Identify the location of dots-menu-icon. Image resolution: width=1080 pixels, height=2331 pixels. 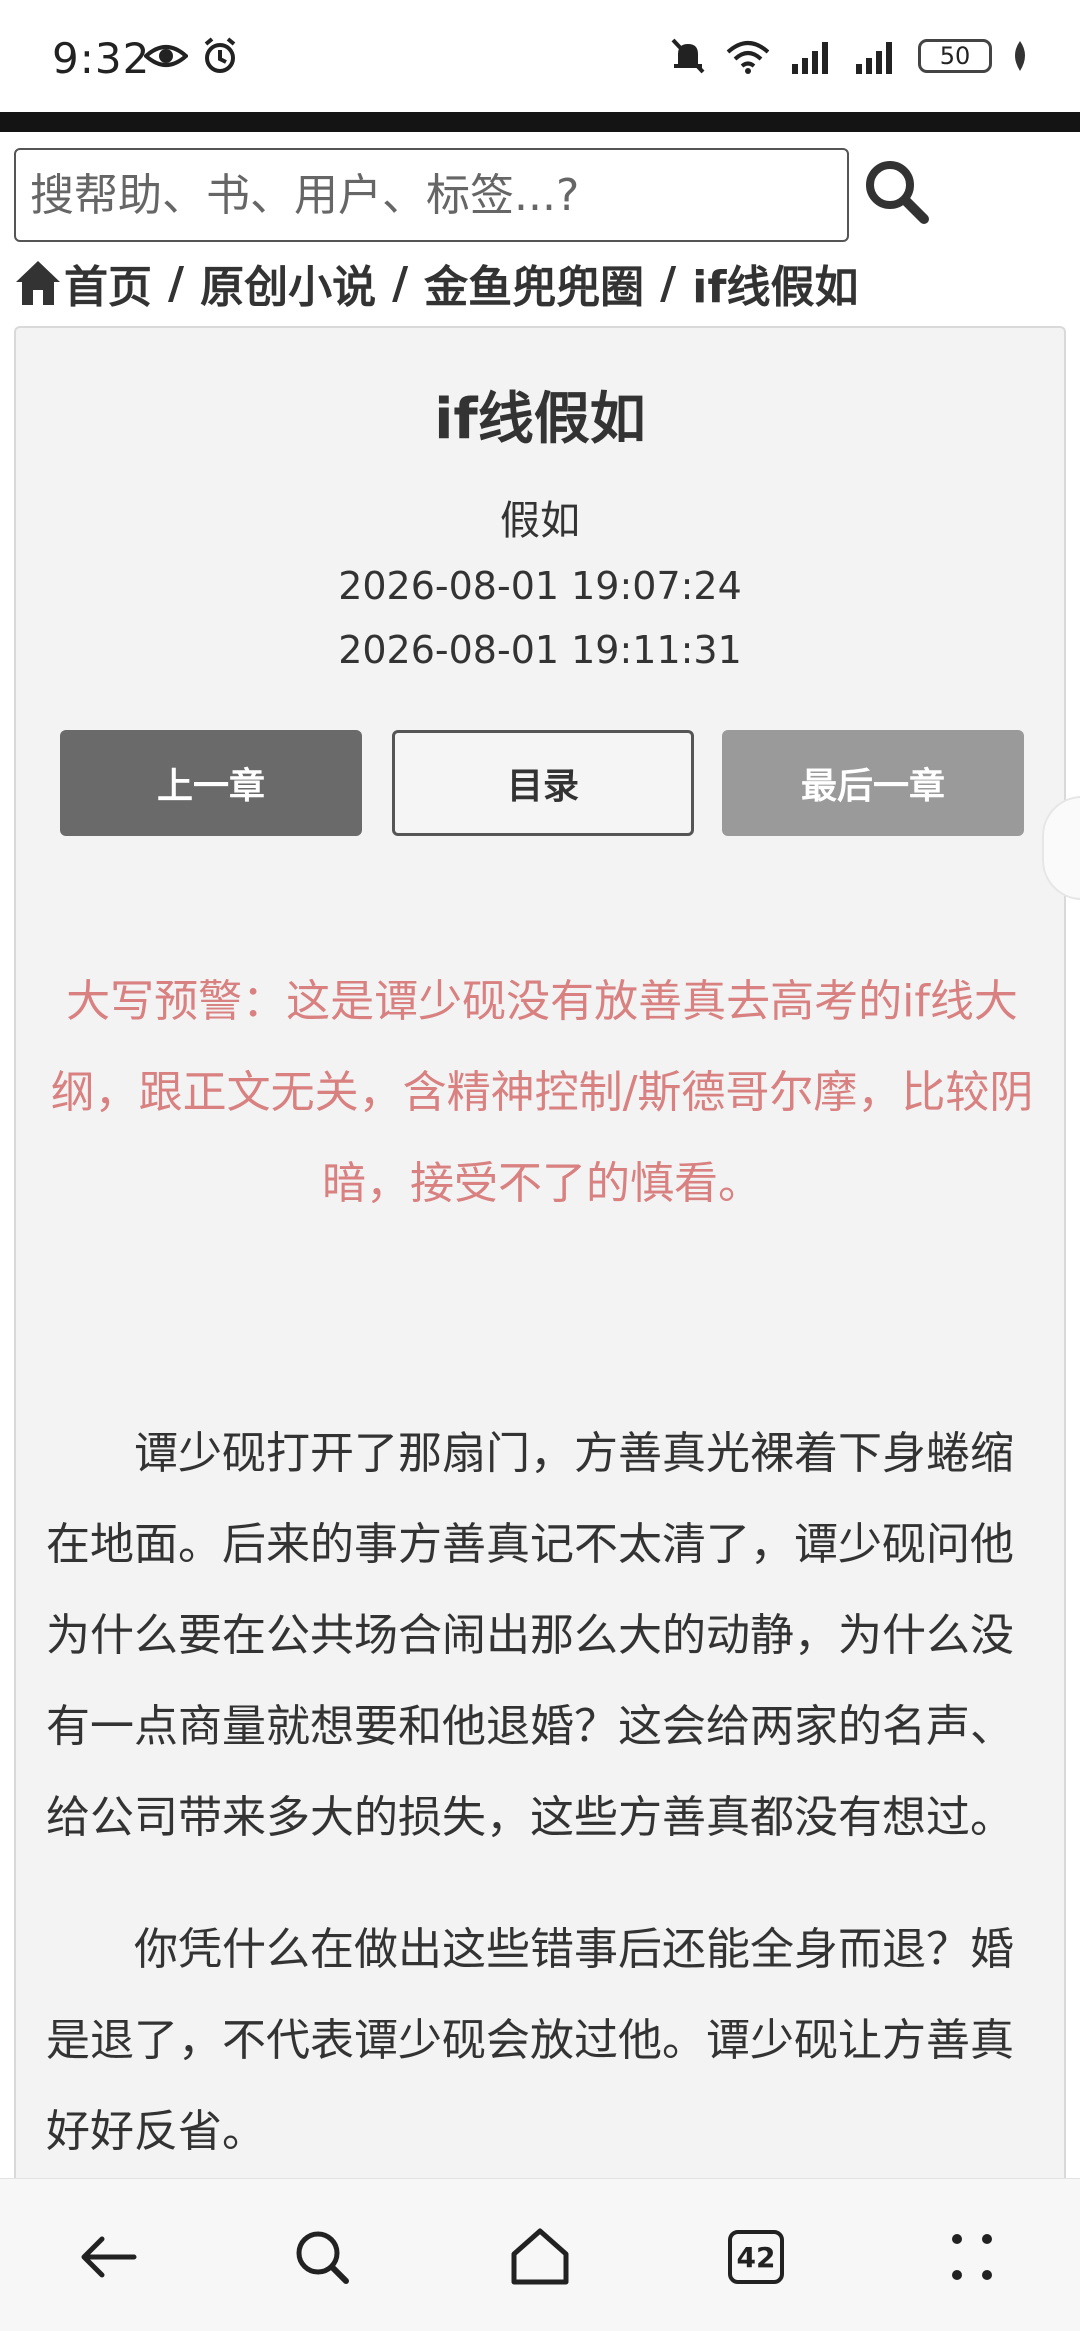
(972, 2257).